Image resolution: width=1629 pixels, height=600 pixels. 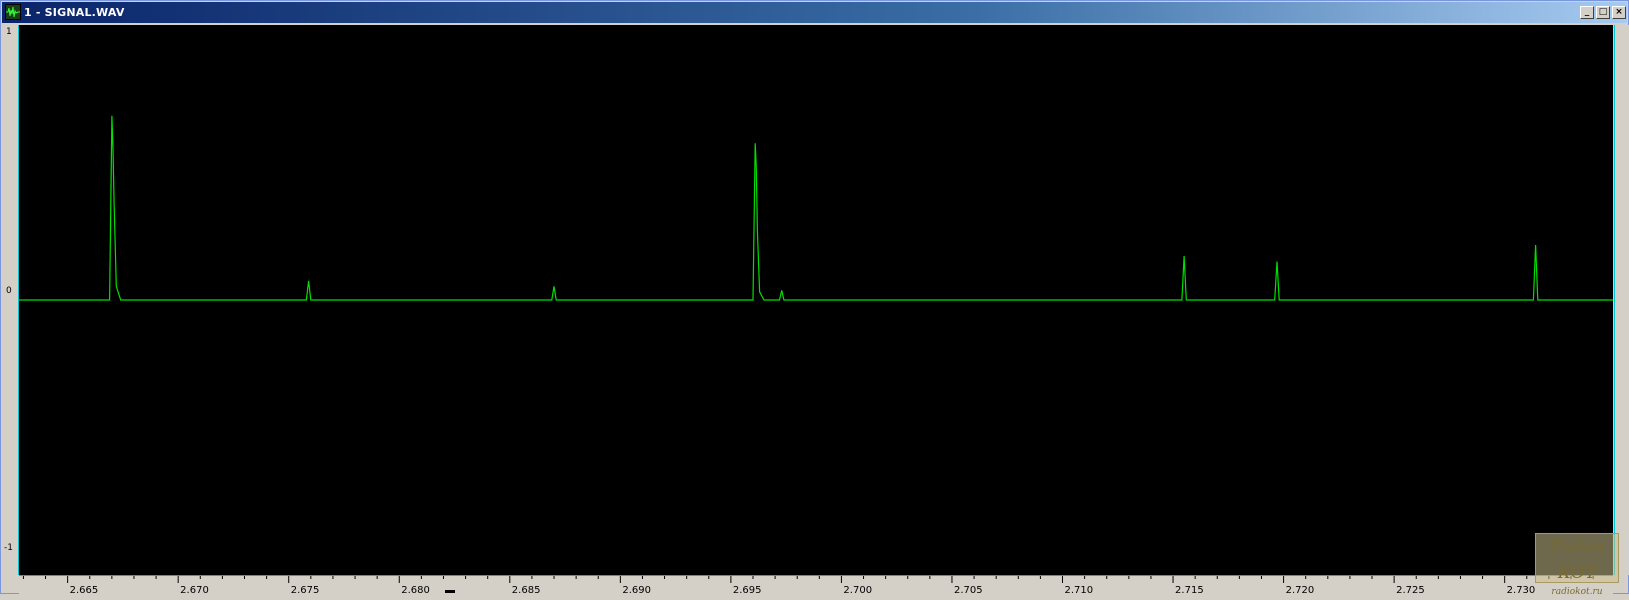 I want to click on right-scroll-strip, so click(x=1621, y=300).